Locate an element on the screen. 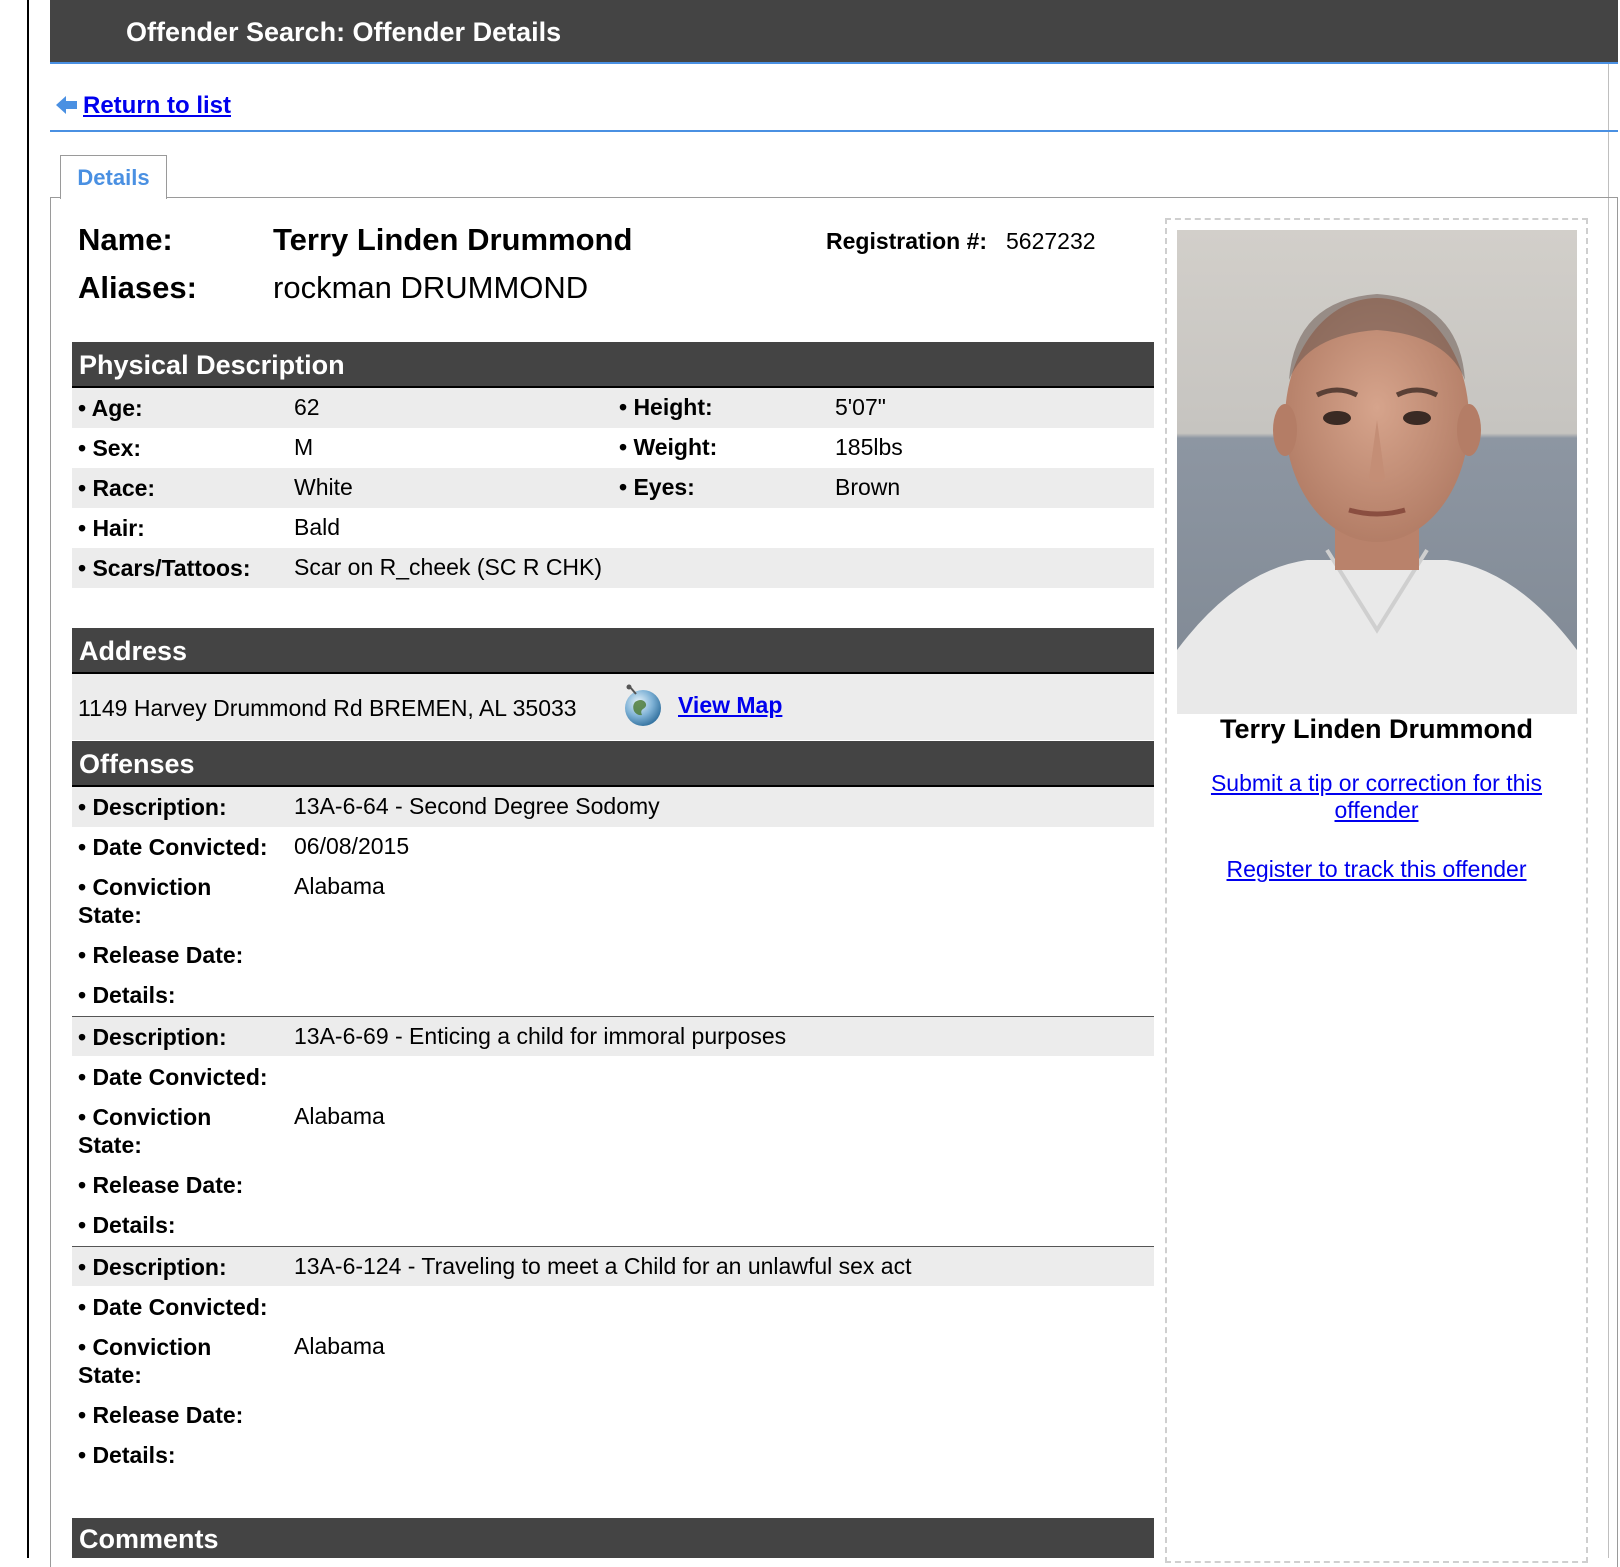 The width and height of the screenshot is (1620, 1567). aliases-value: rockman DRUMMOND is located at coordinates (431, 287).